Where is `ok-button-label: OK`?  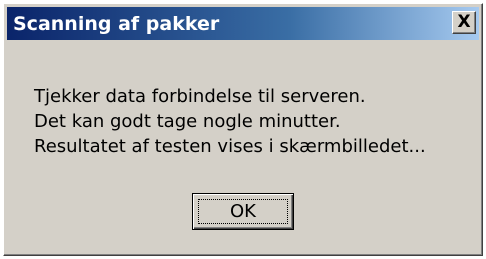
ok-button-label: OK is located at coordinates (243, 211).